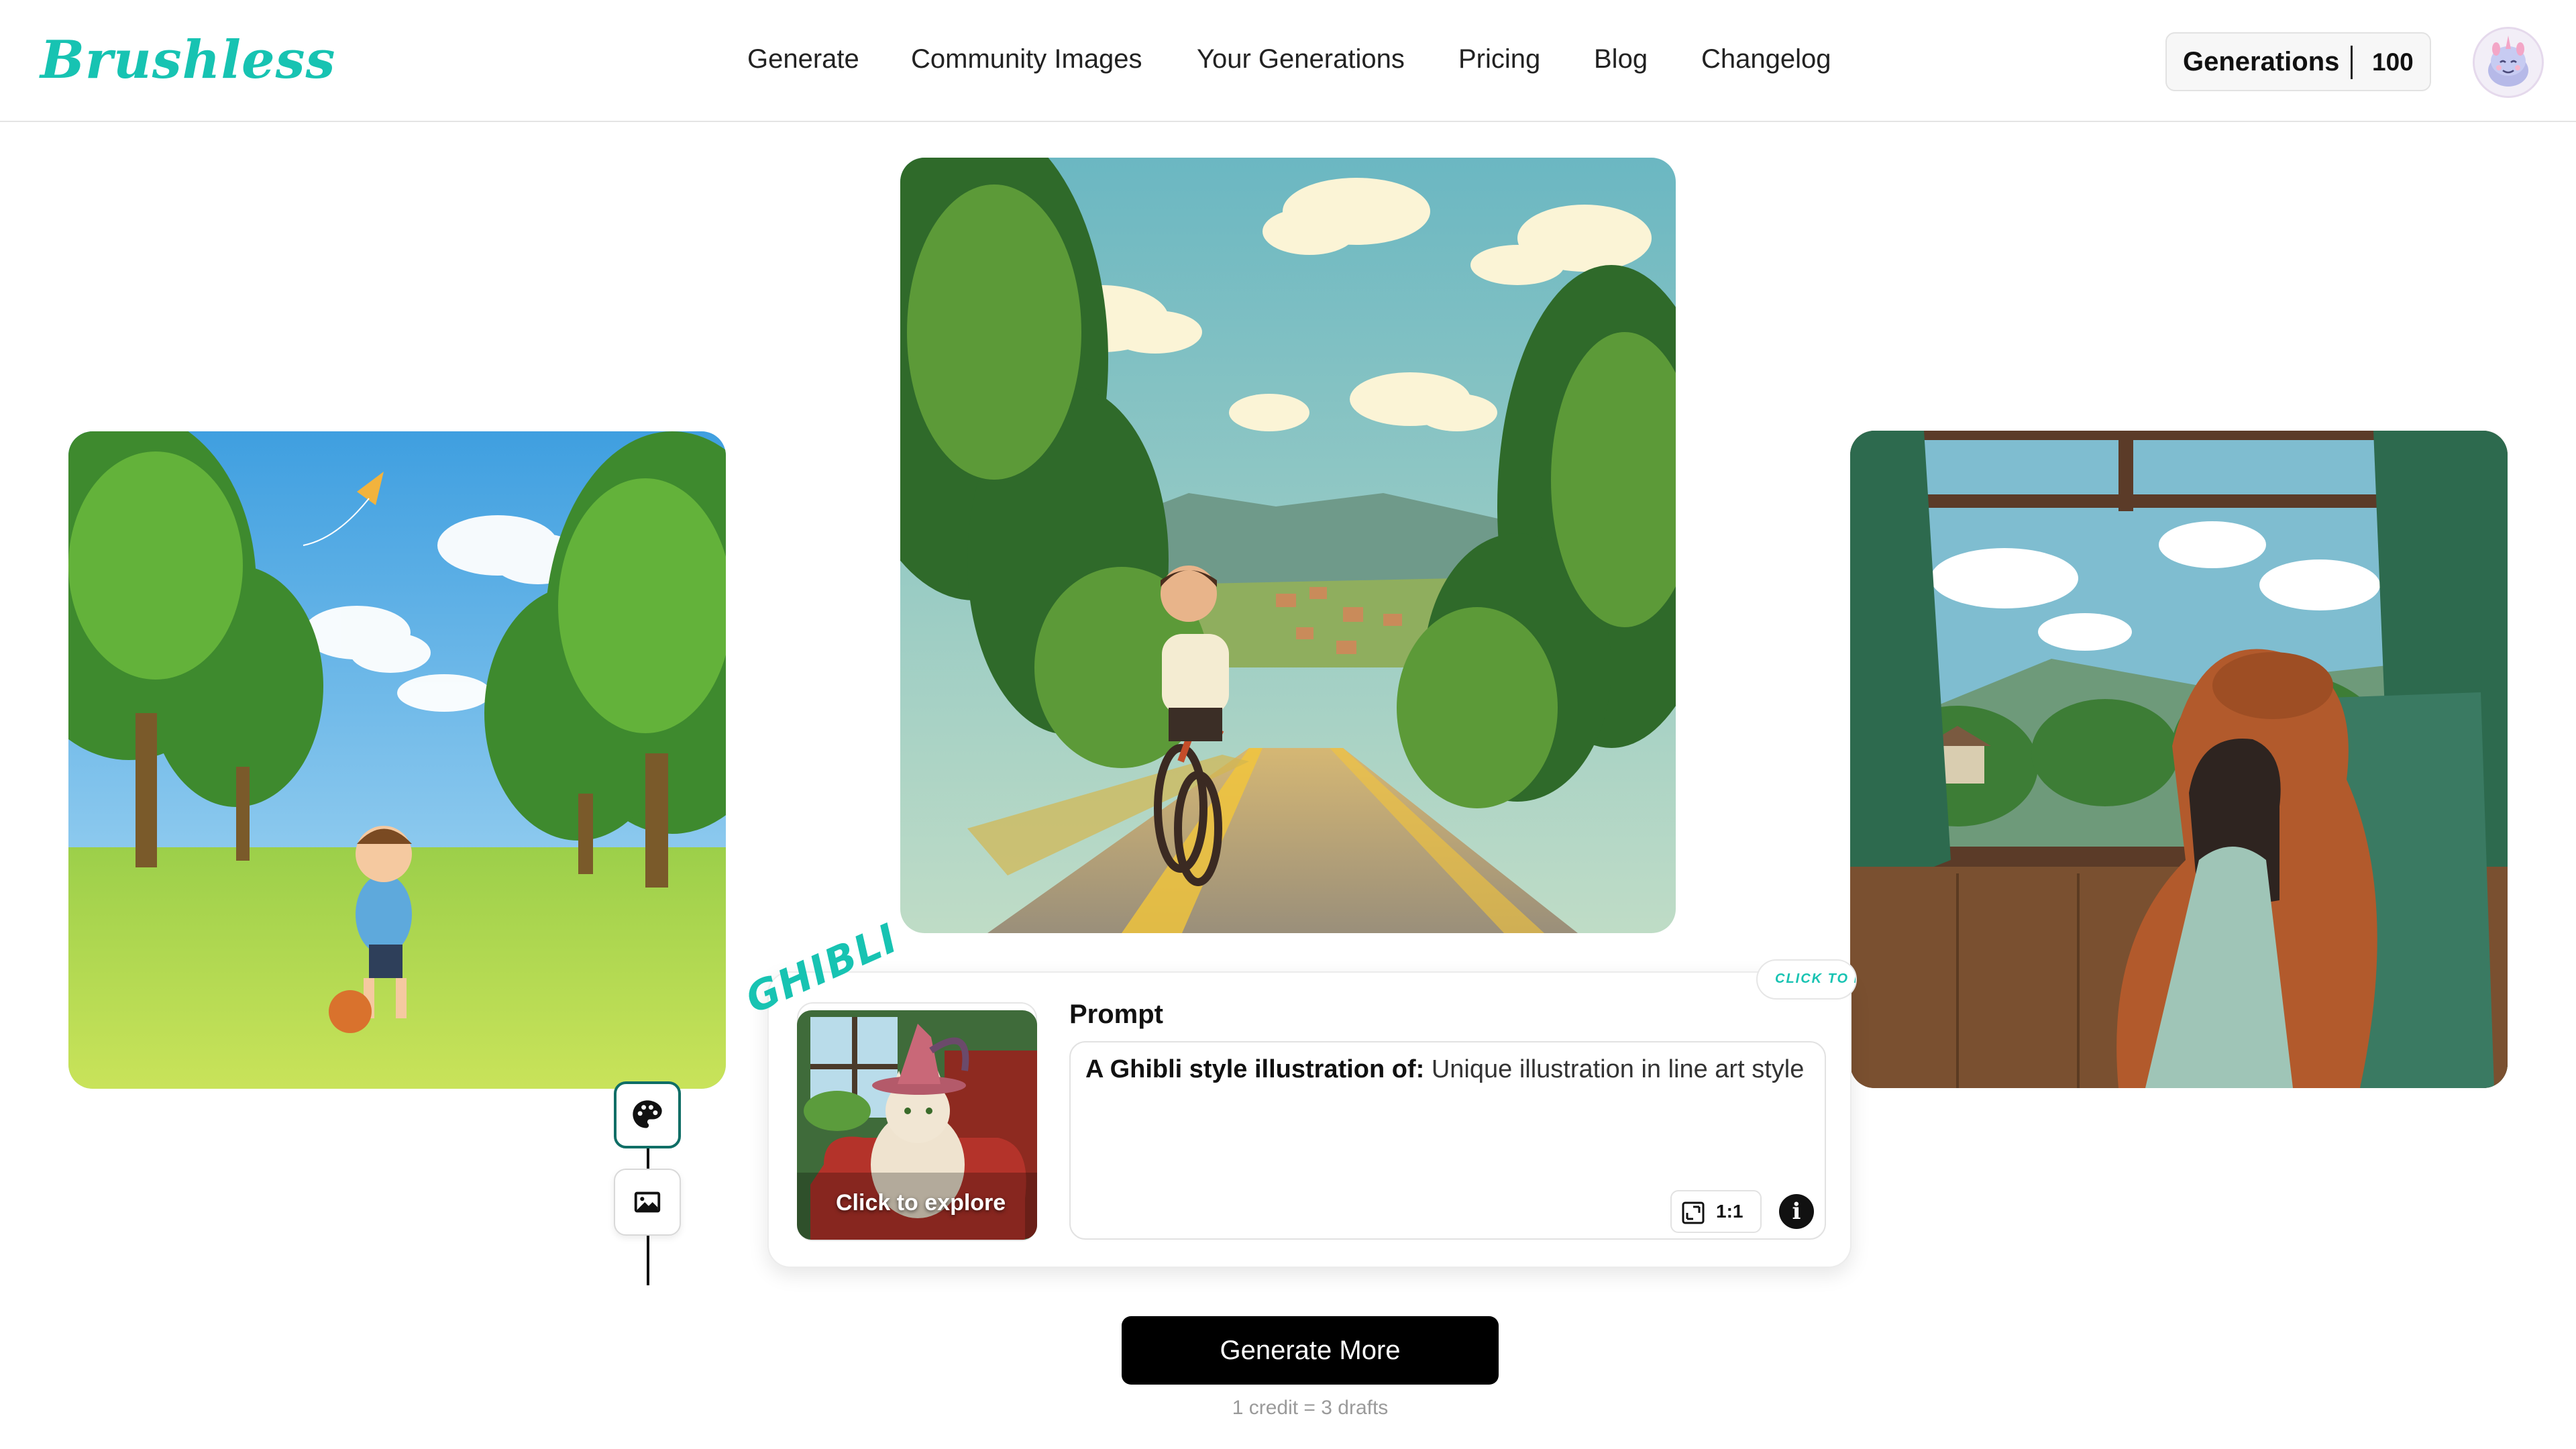 The image size is (2576, 1449). I want to click on prompt-value: Unique illustration in line art style, so click(1614, 1069).